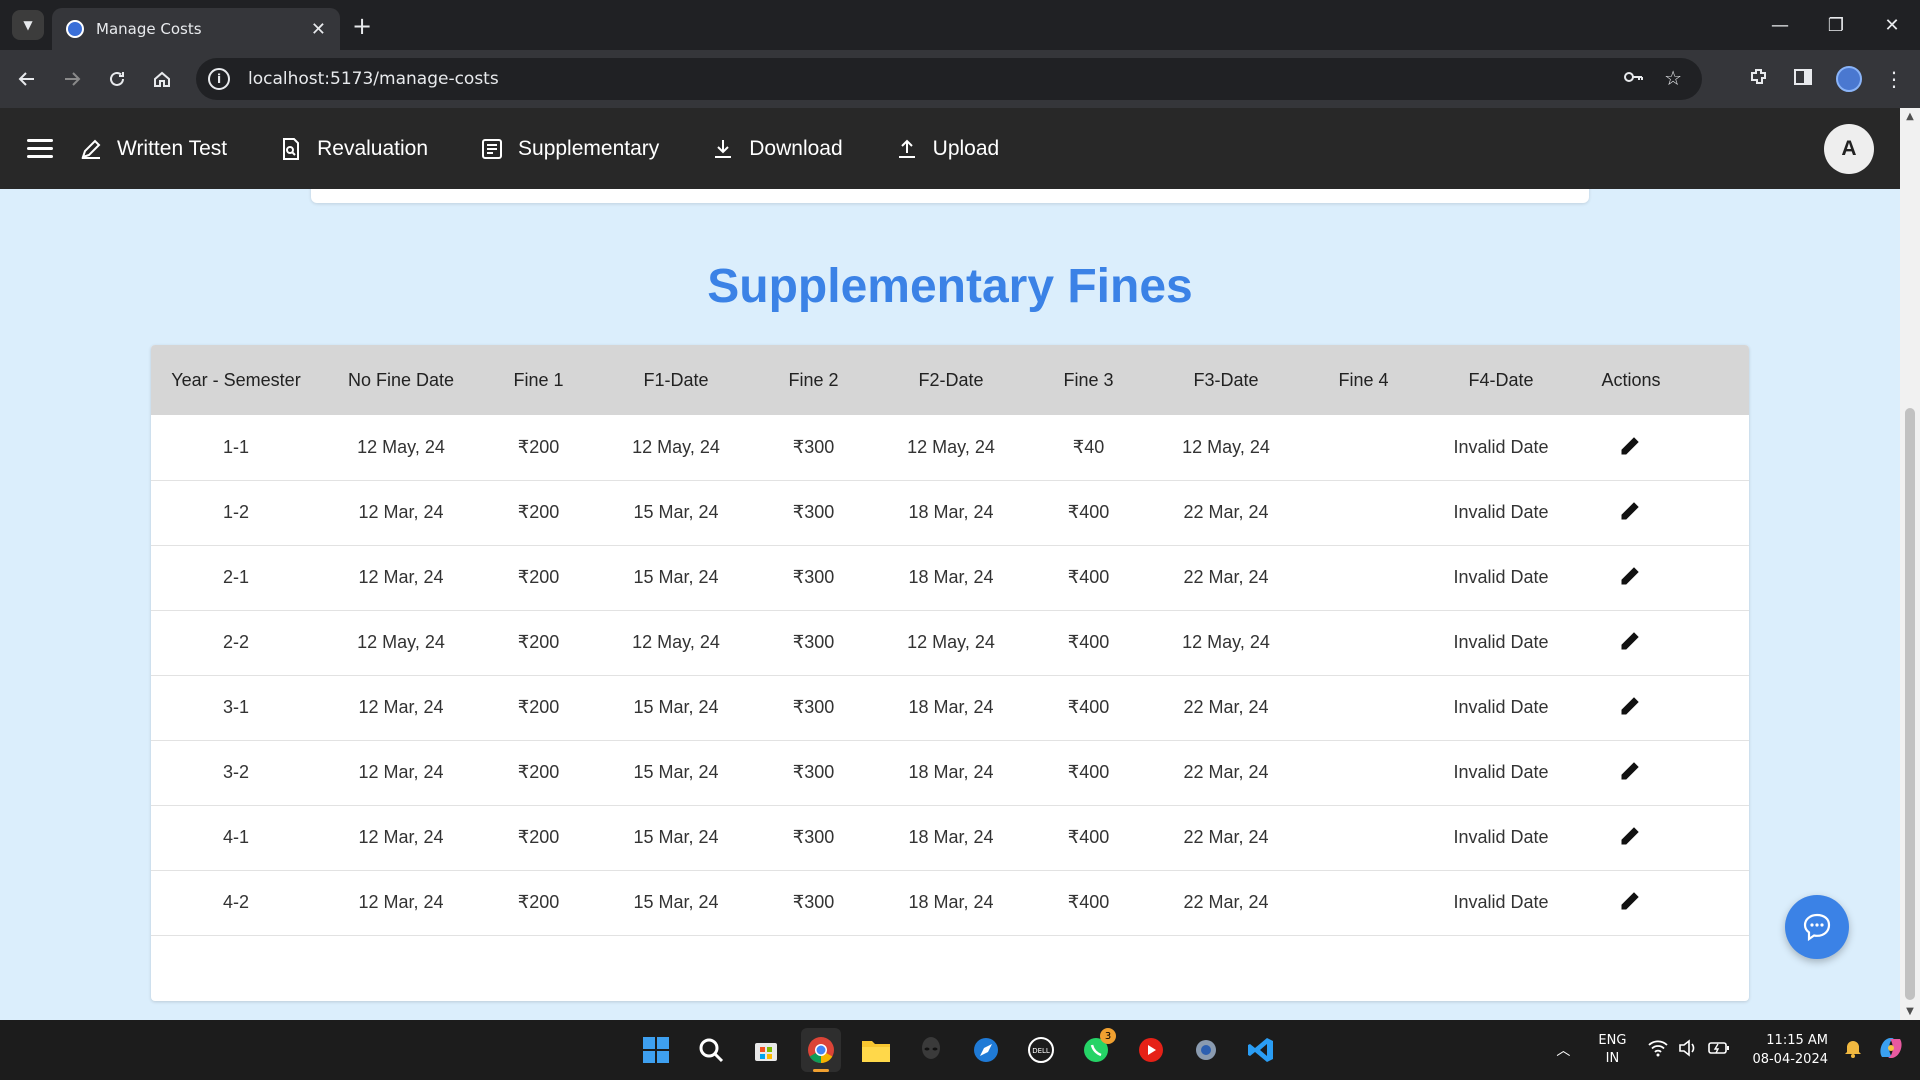  I want to click on nav-upload: Upload, so click(947, 149).